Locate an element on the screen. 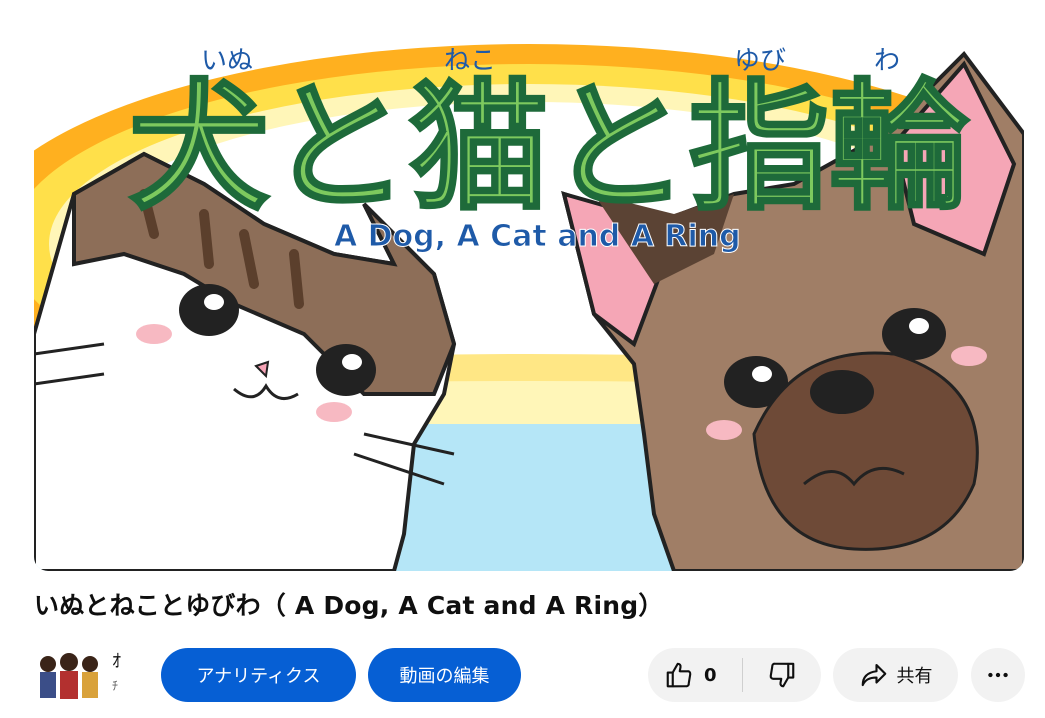  share-button: 共有 is located at coordinates (895, 675).